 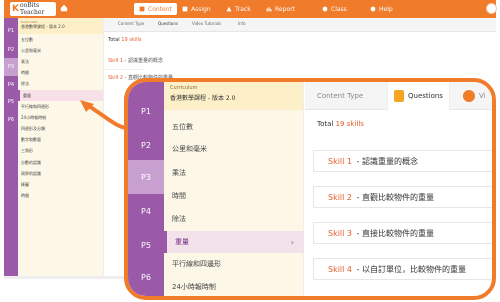 I want to click on total-skills-bg: Total 19 skills, so click(x=125, y=40).